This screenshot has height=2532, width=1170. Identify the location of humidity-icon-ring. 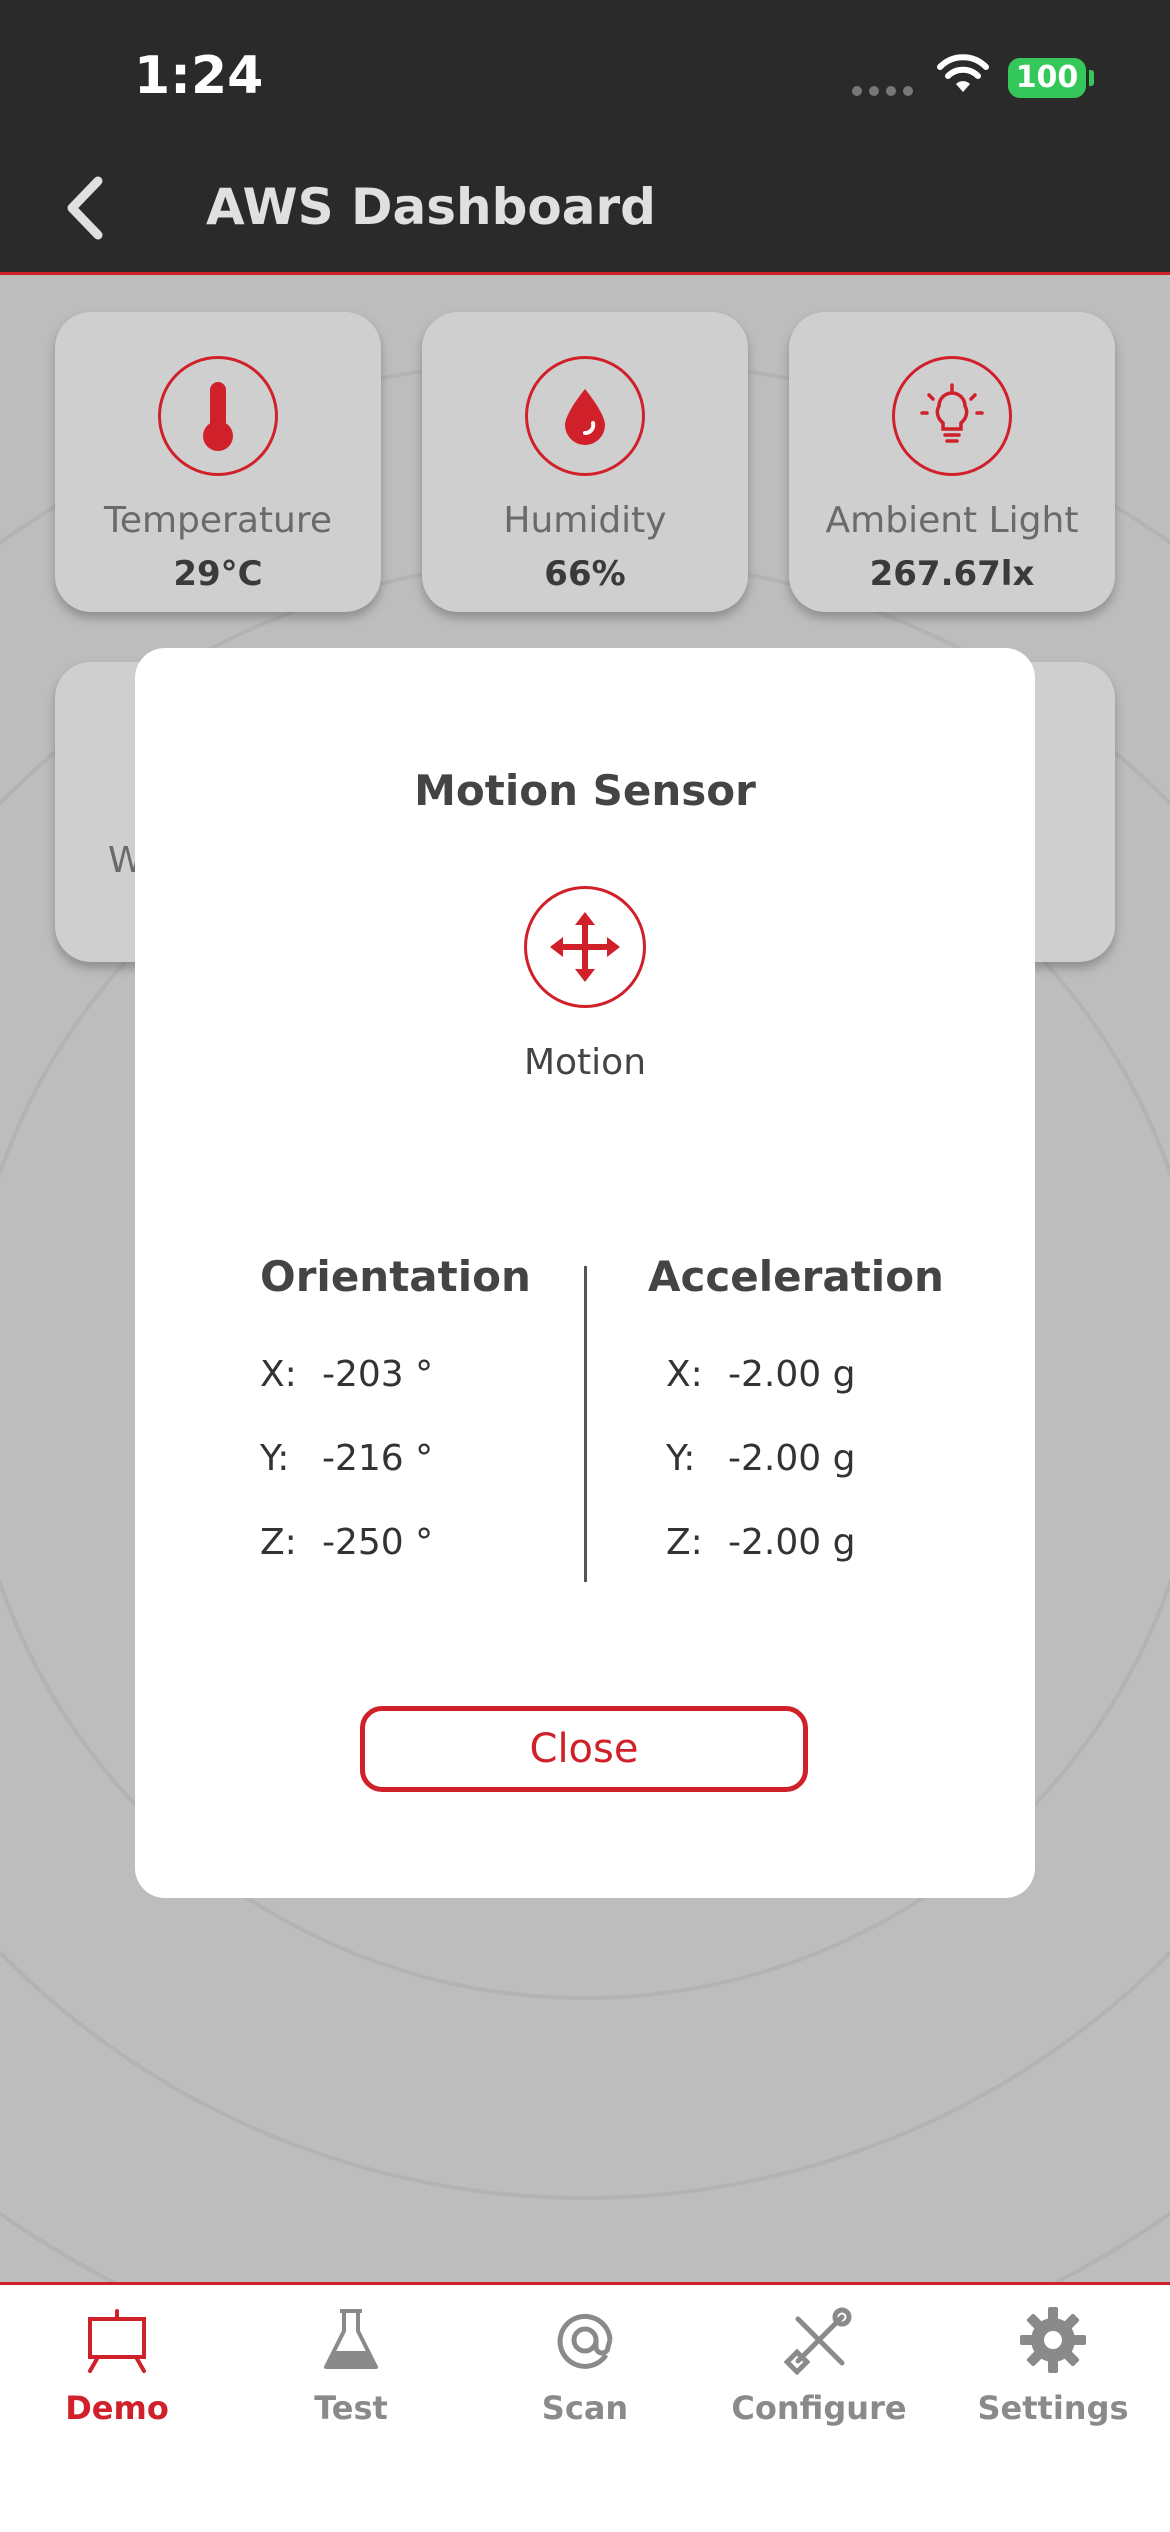
(585, 416).